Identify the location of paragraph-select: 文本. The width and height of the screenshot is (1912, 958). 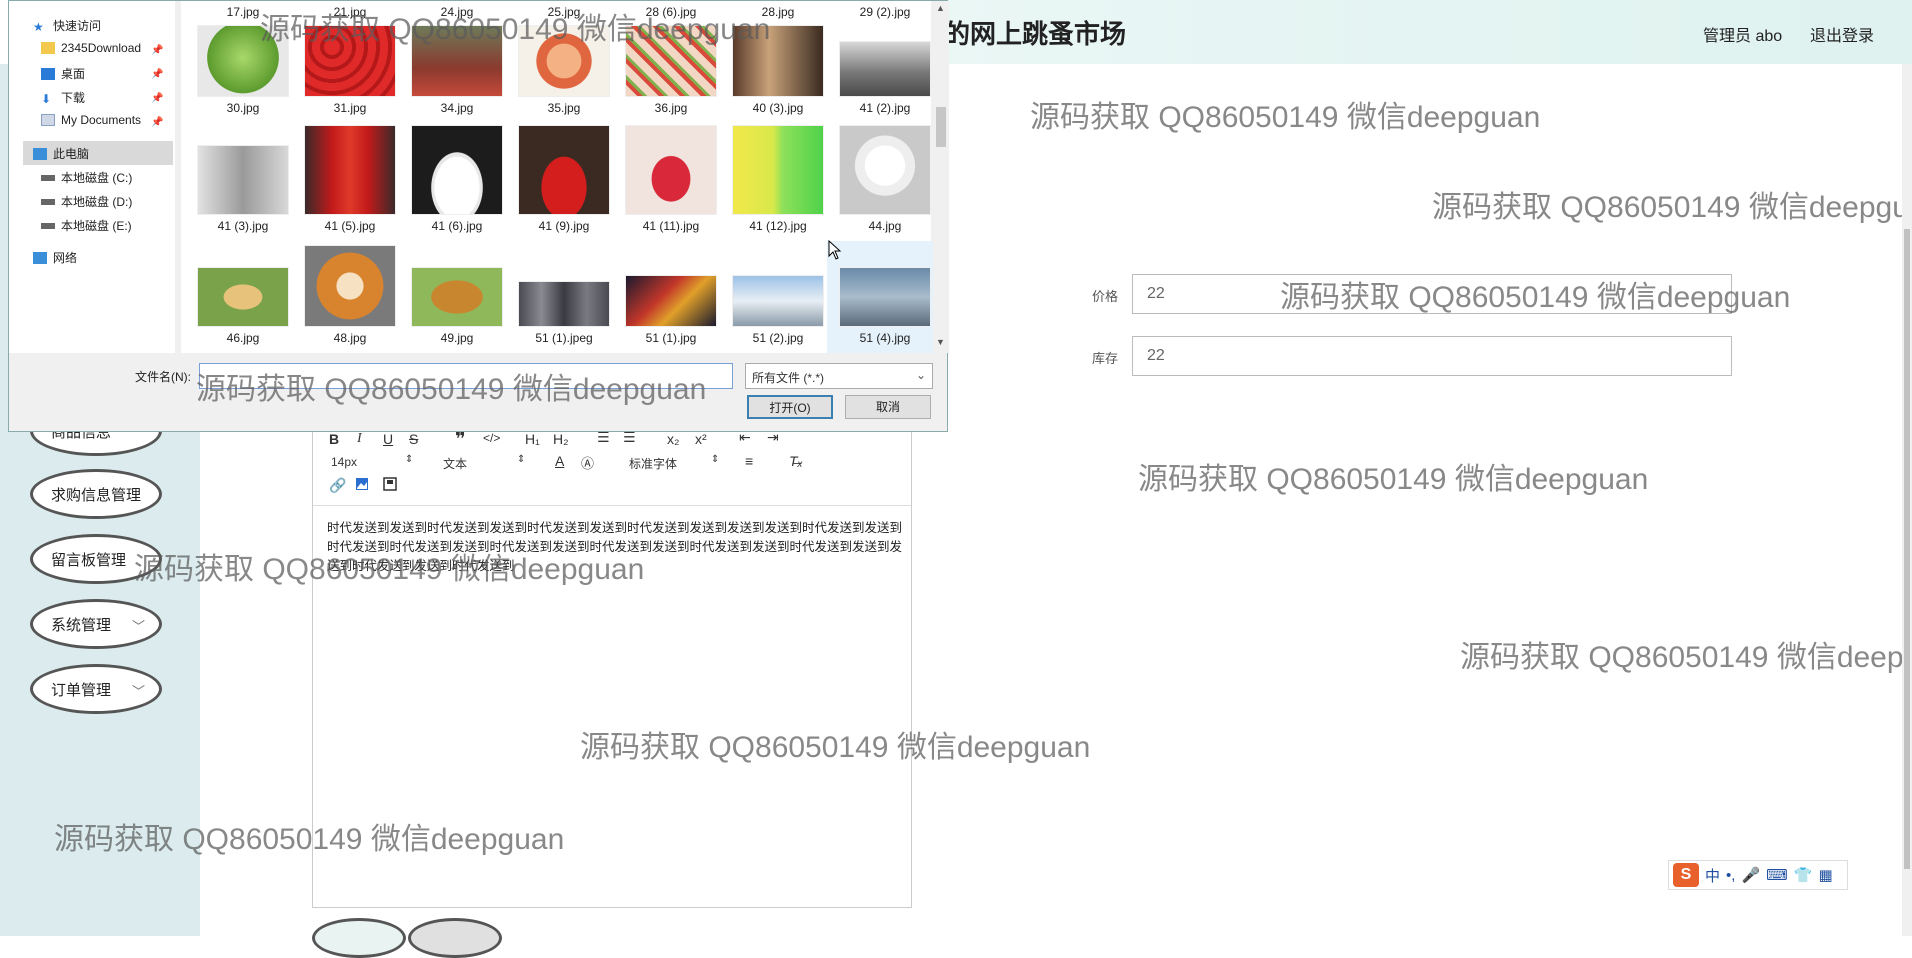
(455, 463).